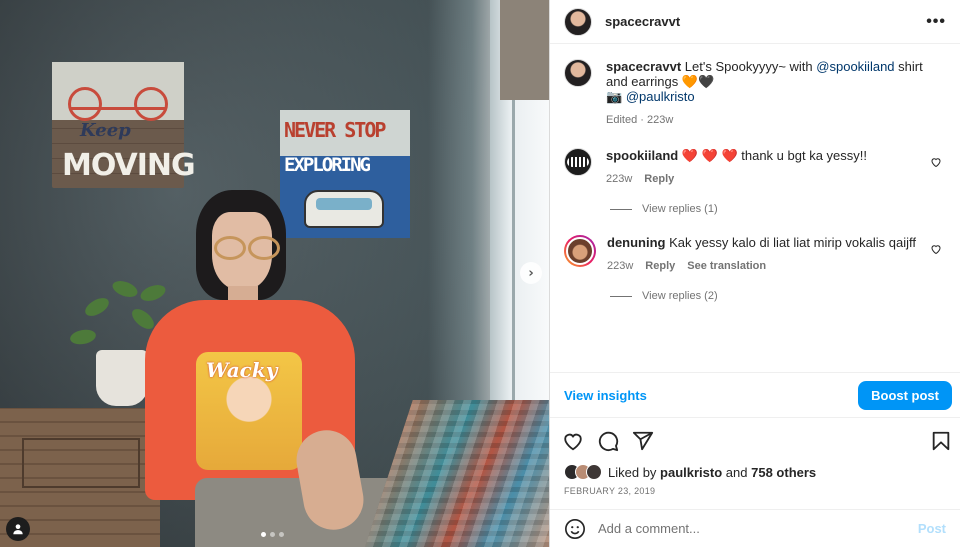 The image size is (960, 547). I want to click on share-icon, so click(643, 441).